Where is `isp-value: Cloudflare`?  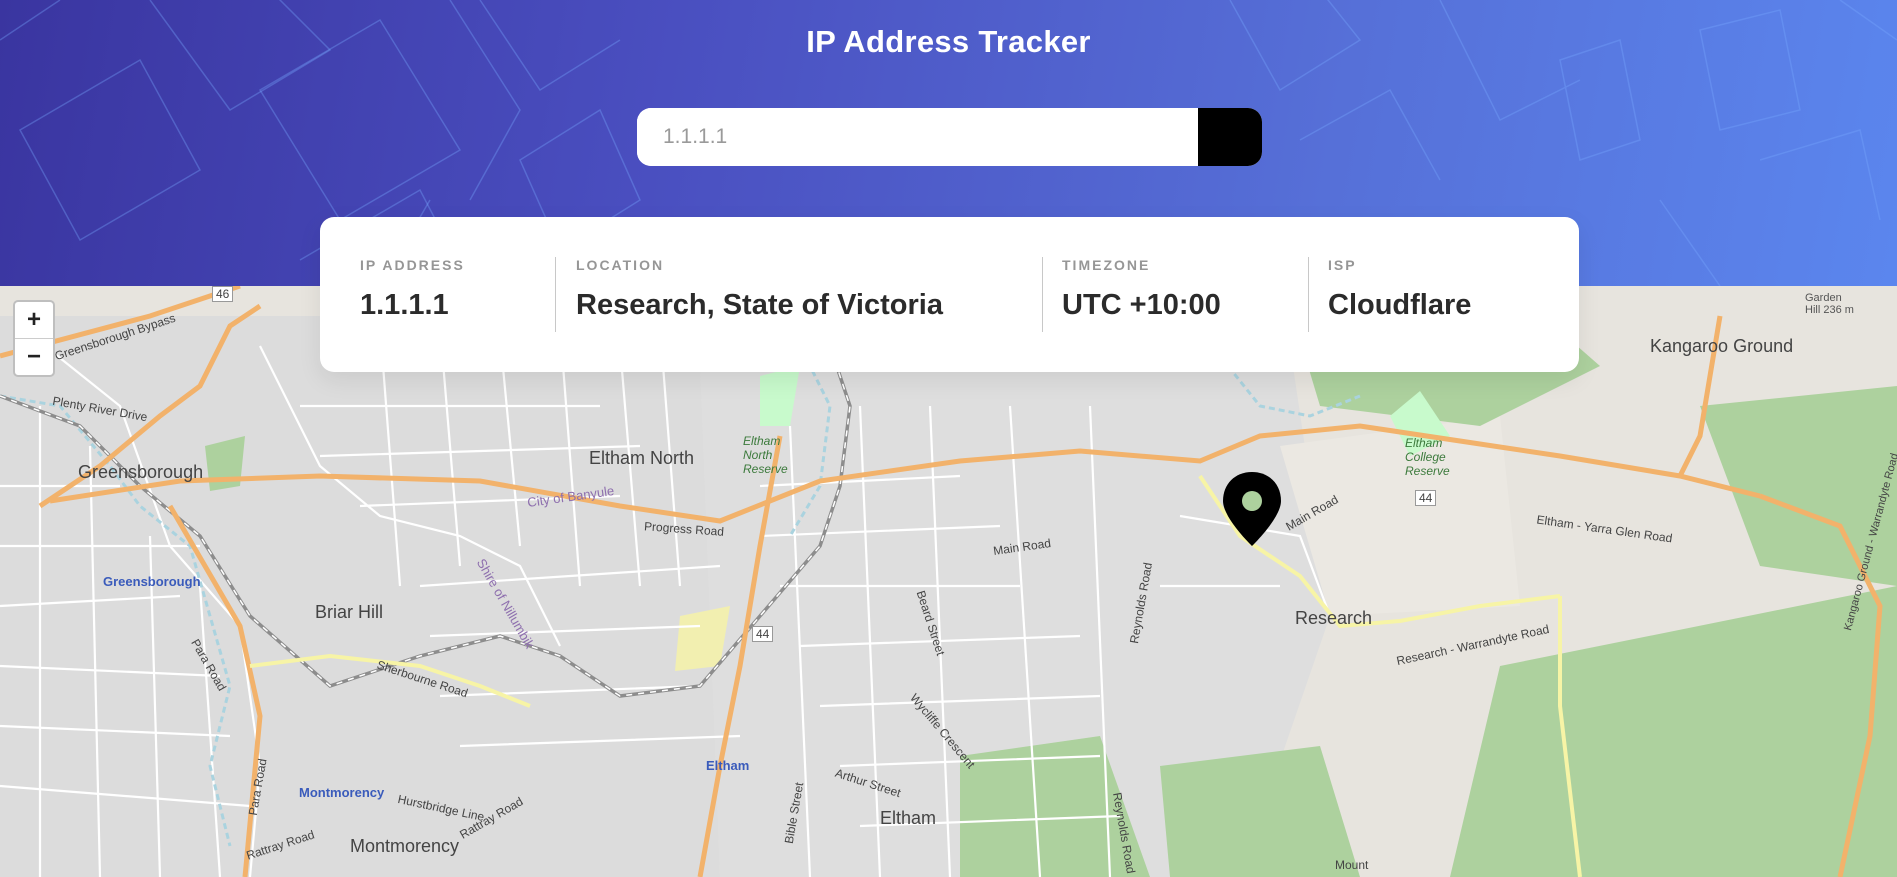 isp-value: Cloudflare is located at coordinates (1400, 305).